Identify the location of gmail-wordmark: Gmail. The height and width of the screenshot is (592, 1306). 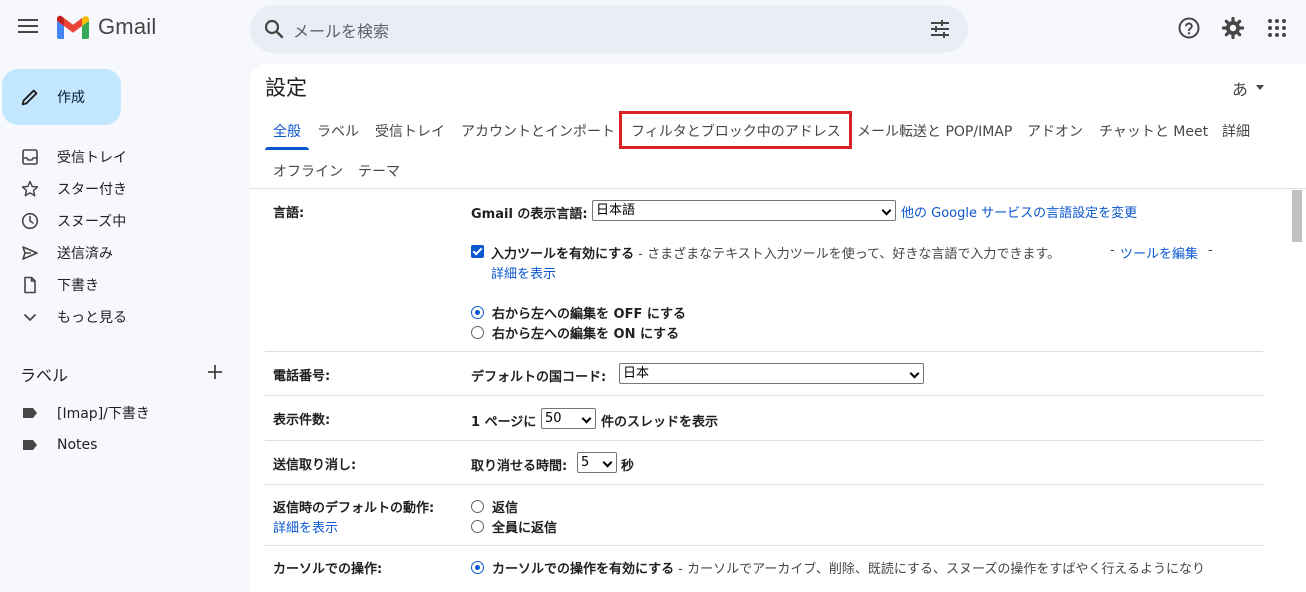
(127, 26).